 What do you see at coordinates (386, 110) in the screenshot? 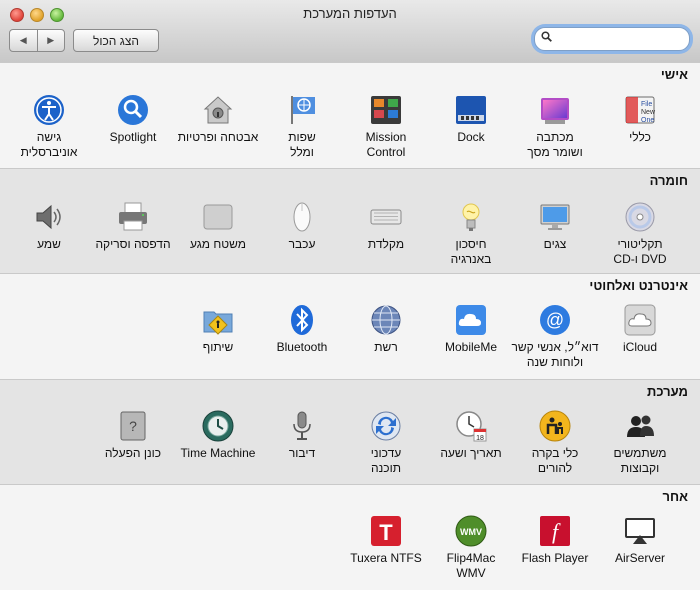
I see `mission-control-icon` at bounding box center [386, 110].